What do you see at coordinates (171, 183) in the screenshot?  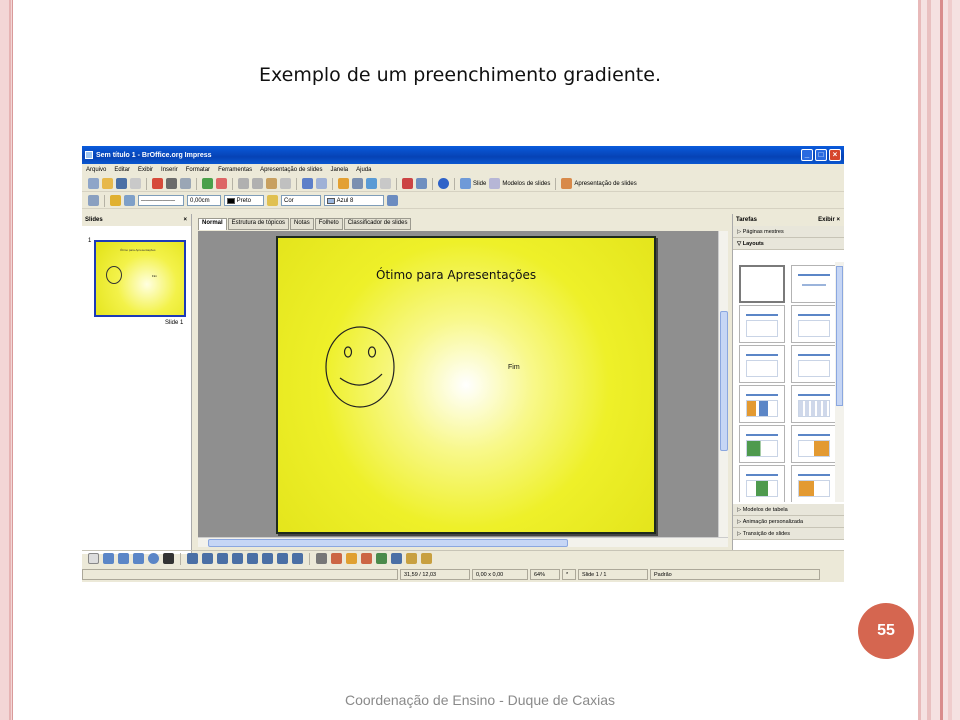 I see `print-icon` at bounding box center [171, 183].